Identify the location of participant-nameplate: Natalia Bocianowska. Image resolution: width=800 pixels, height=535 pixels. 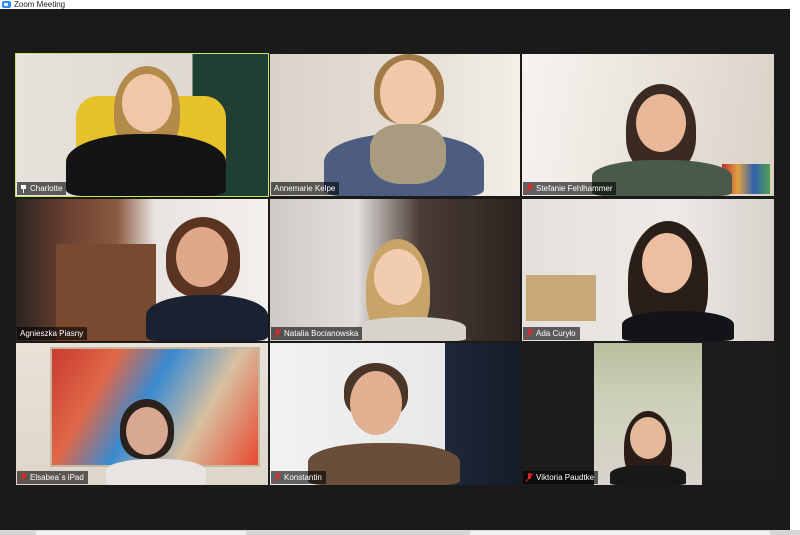
(317, 333).